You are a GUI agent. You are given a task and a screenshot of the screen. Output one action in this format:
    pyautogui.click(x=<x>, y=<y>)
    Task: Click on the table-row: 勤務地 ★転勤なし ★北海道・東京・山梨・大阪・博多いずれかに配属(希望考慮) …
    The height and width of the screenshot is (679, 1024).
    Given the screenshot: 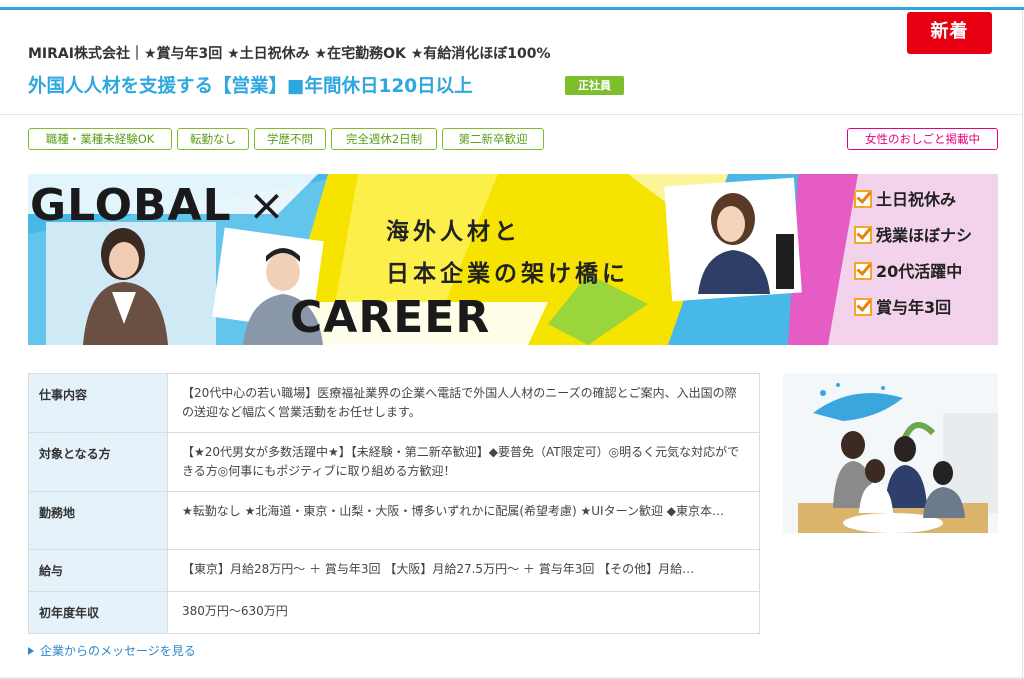 What is the action you would take?
    pyautogui.click(x=394, y=520)
    